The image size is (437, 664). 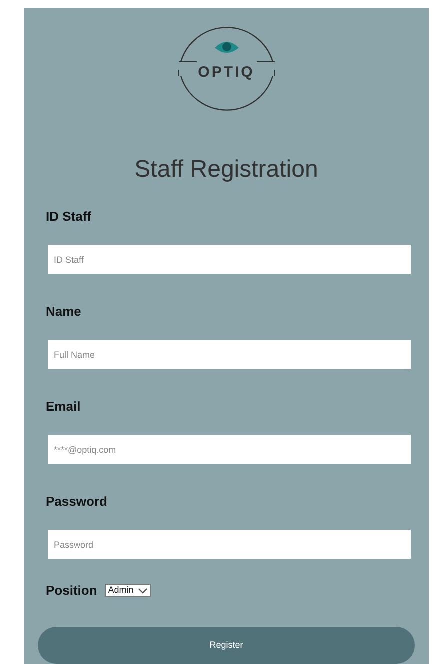 What do you see at coordinates (229, 259) in the screenshot?
I see `input-field: ID Staff` at bounding box center [229, 259].